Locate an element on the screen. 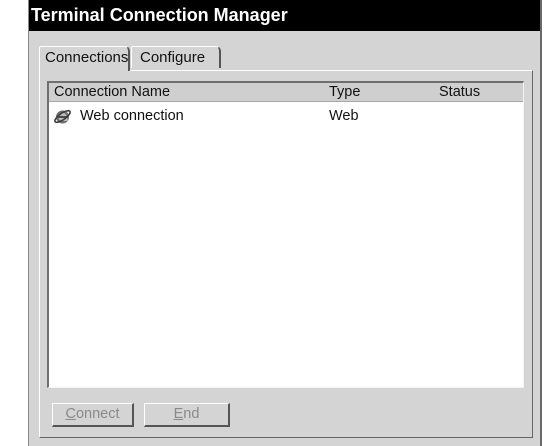  connect-label-rest: onnect is located at coordinates (97, 414).